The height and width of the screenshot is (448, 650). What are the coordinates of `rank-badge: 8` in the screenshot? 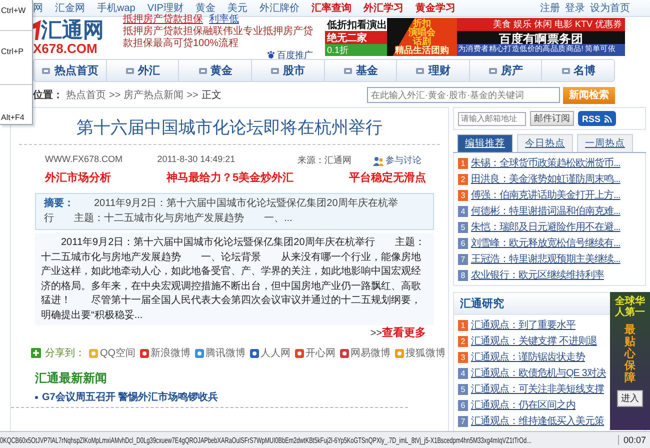 It's located at (463, 275).